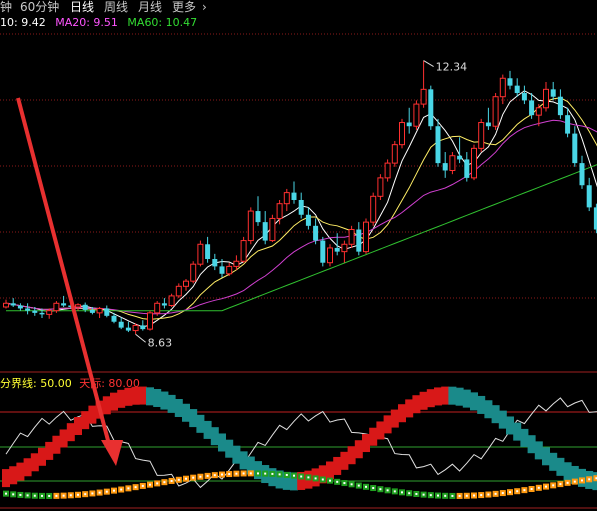  What do you see at coordinates (452, 67) in the screenshot?
I see `high-price-label: 12.34` at bounding box center [452, 67].